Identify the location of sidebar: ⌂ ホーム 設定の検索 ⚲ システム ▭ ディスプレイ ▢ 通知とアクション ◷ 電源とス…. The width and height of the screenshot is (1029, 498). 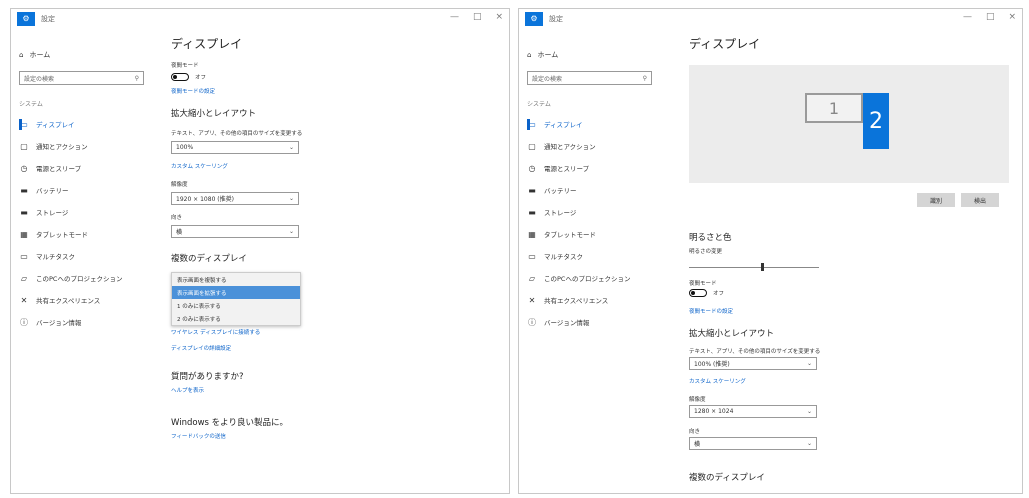
(589, 262).